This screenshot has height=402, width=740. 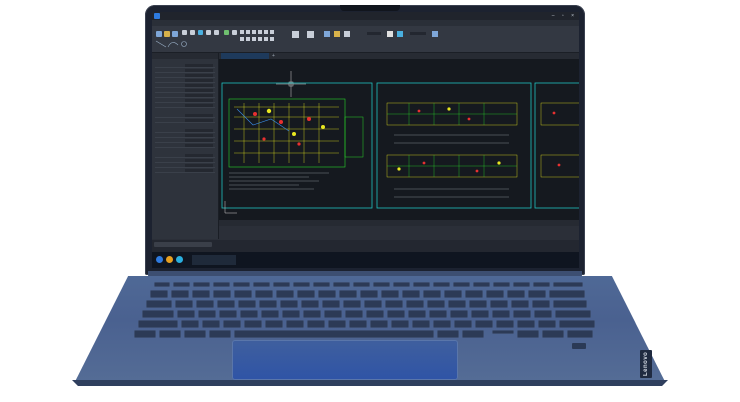 What do you see at coordinates (334, 334) in the screenshot?
I see `spacebar` at bounding box center [334, 334].